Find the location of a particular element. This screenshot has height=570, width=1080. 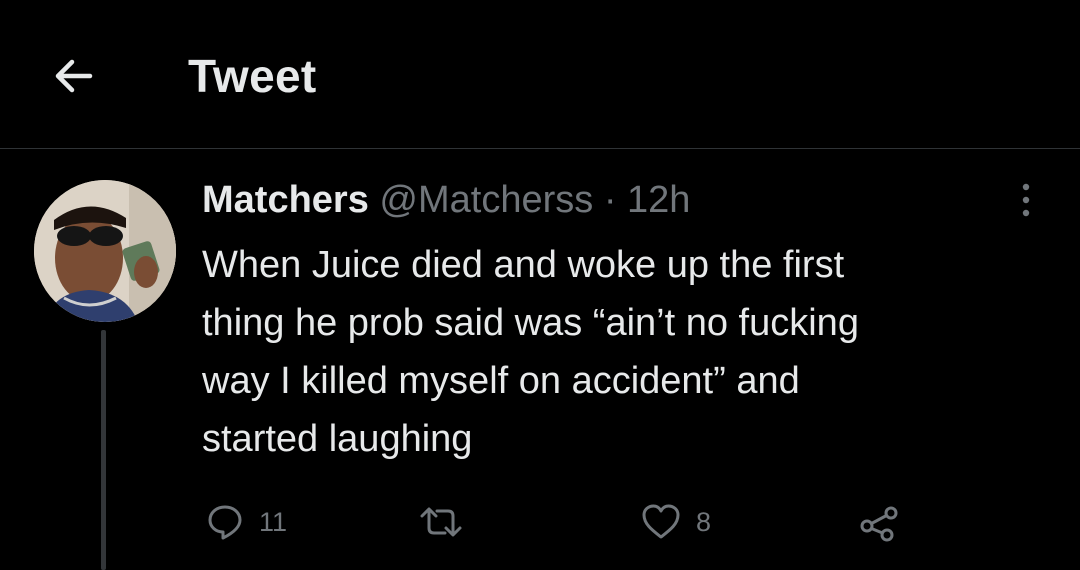

page-title: Tweet is located at coordinates (252, 76).